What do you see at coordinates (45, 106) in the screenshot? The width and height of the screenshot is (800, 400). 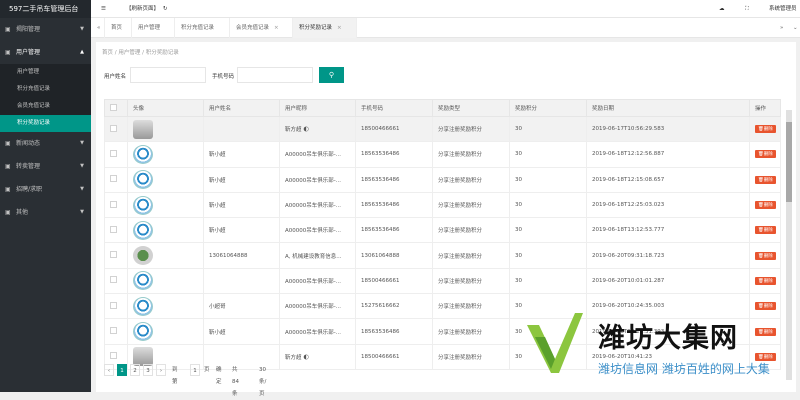 I see `sidebar-subitem-2: 会员充值记录` at bounding box center [45, 106].